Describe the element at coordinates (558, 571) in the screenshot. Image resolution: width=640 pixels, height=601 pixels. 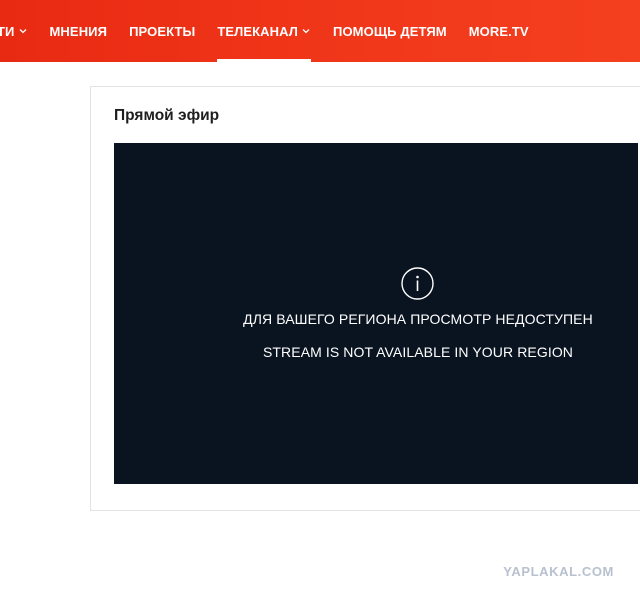
I see `watermark: YAPLAKAL.COM` at that location.